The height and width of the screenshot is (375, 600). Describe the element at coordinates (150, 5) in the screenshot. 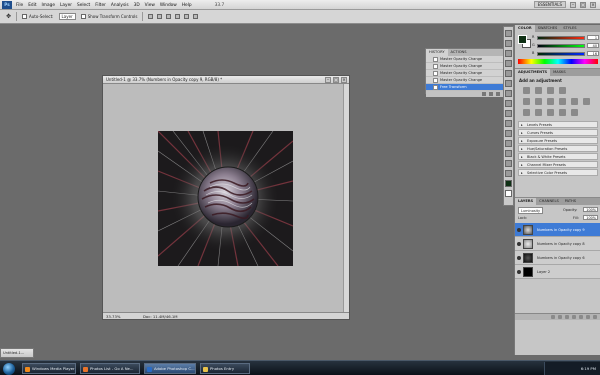

I see `menu-view: View` at that location.